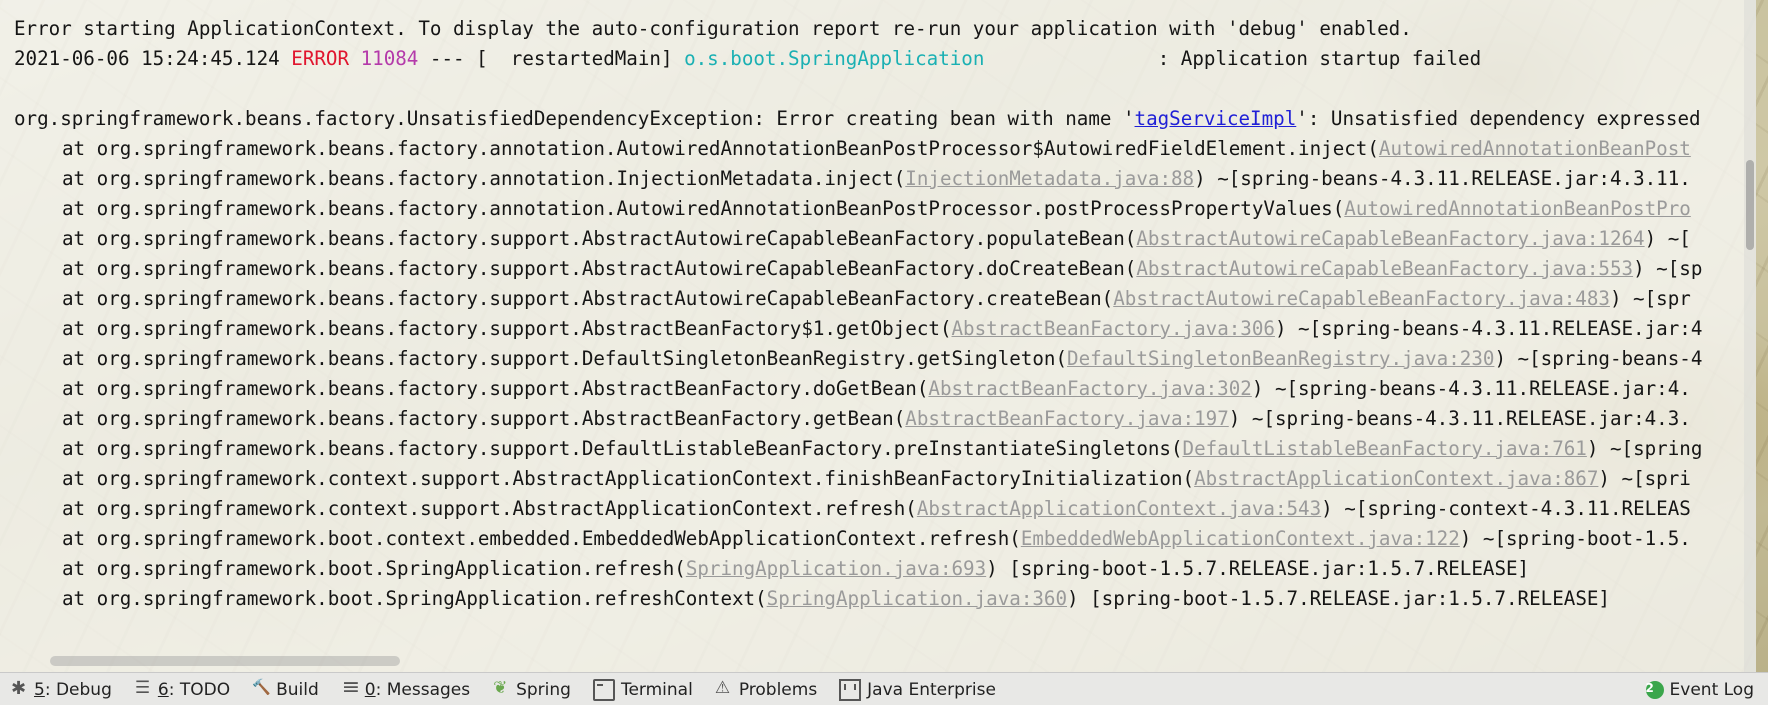  I want to click on stack-frame-jar: ) ~[spri, so click(1644, 478).